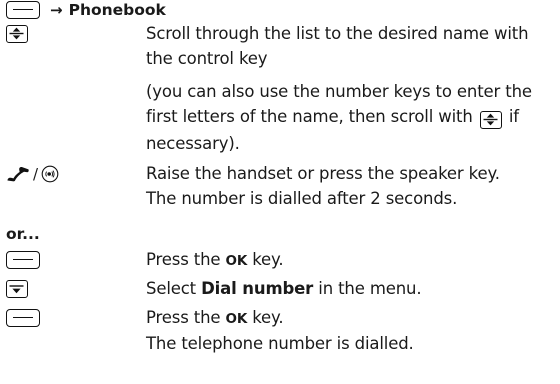  Describe the element at coordinates (56, 10) in the screenshot. I see `arrow-glyph: →` at that location.